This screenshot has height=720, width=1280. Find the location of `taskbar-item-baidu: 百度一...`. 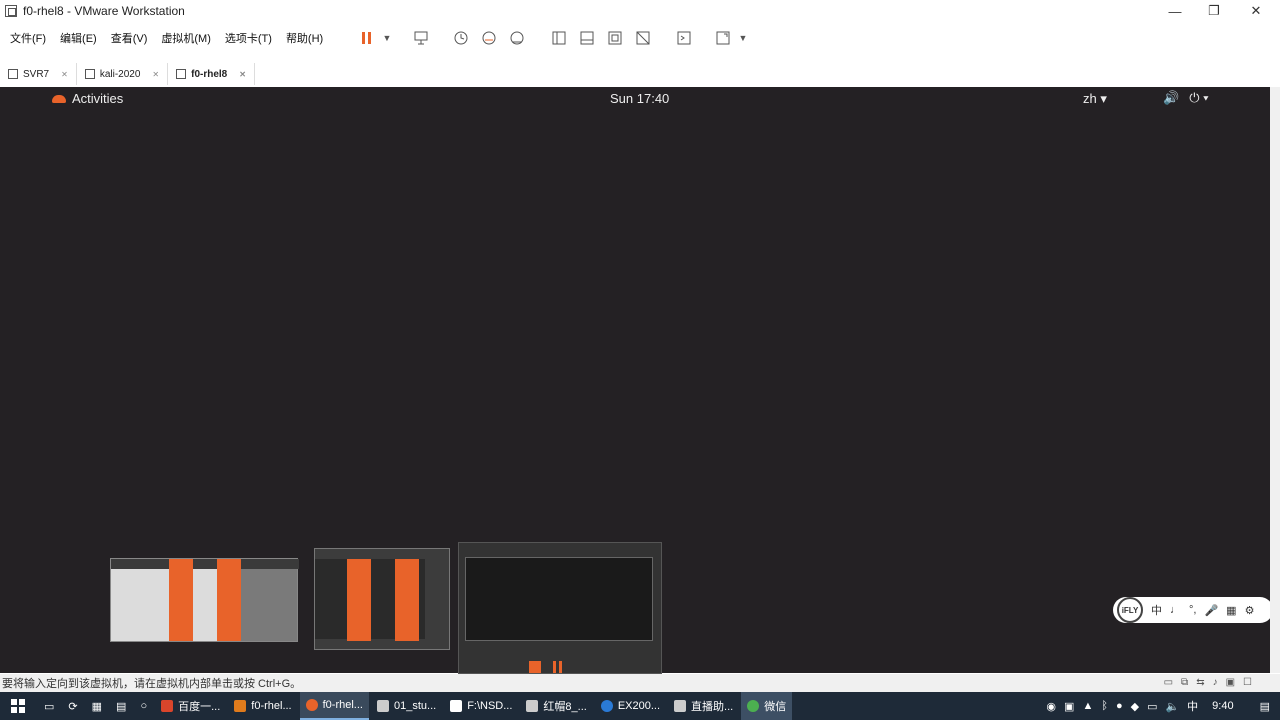

taskbar-item-baidu: 百度一... is located at coordinates (190, 706).